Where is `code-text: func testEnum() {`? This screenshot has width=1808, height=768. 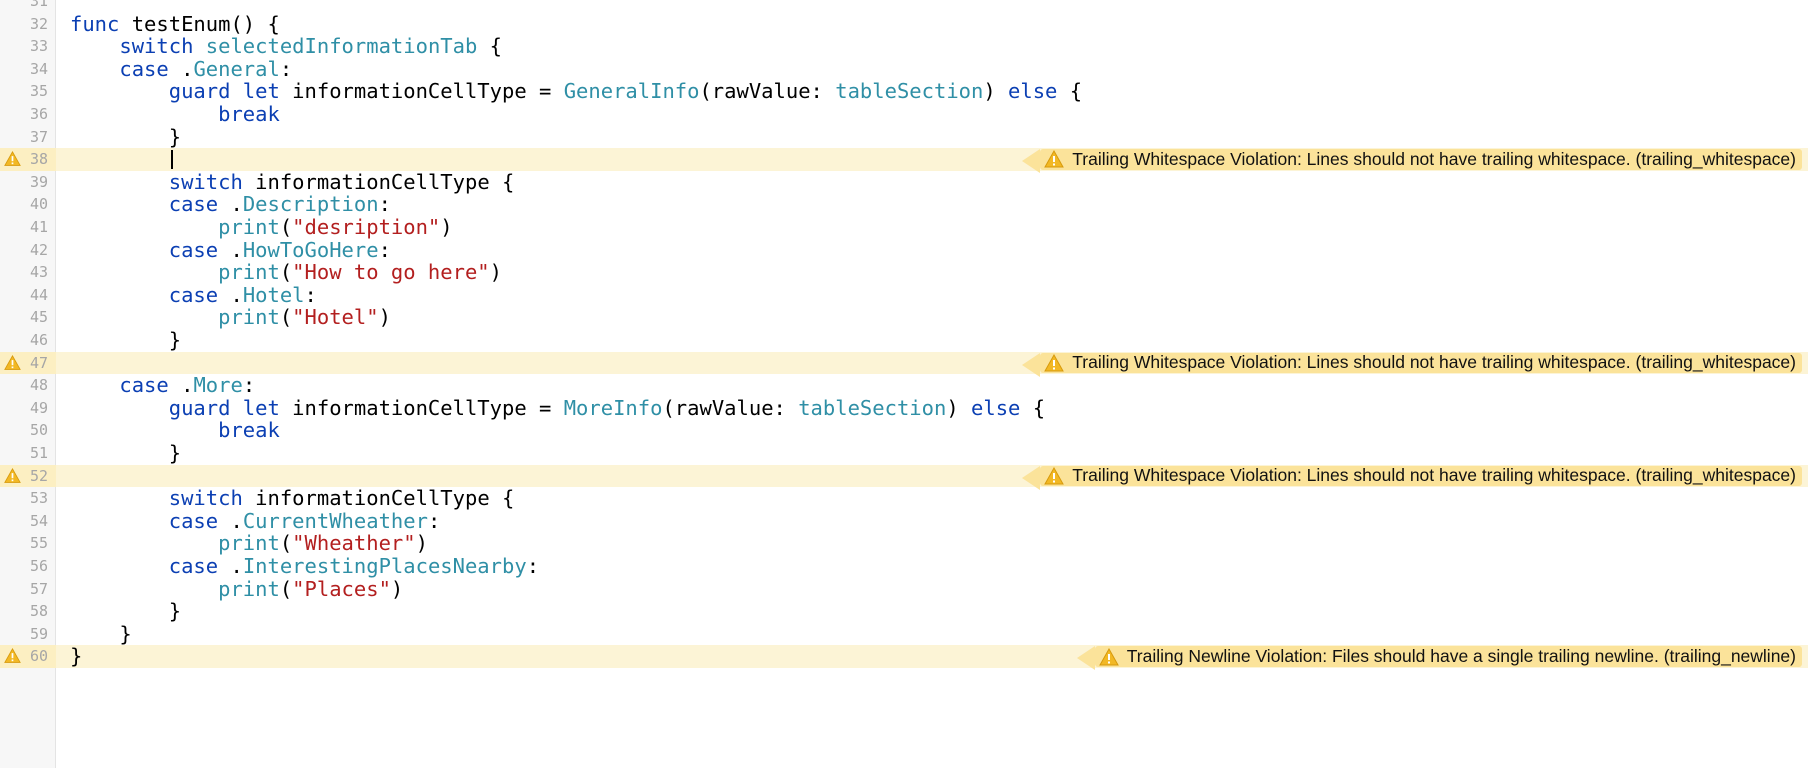 code-text: func testEnum() { is located at coordinates (175, 23).